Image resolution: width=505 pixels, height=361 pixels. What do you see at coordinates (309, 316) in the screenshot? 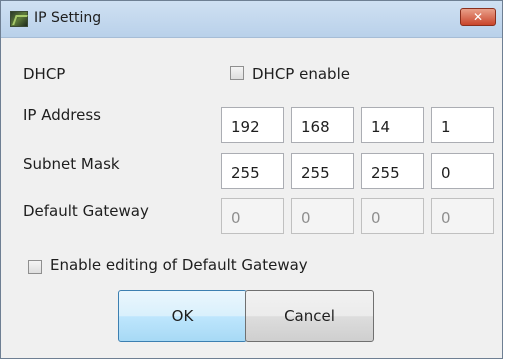
I see `cancel-button: Cancel` at bounding box center [309, 316].